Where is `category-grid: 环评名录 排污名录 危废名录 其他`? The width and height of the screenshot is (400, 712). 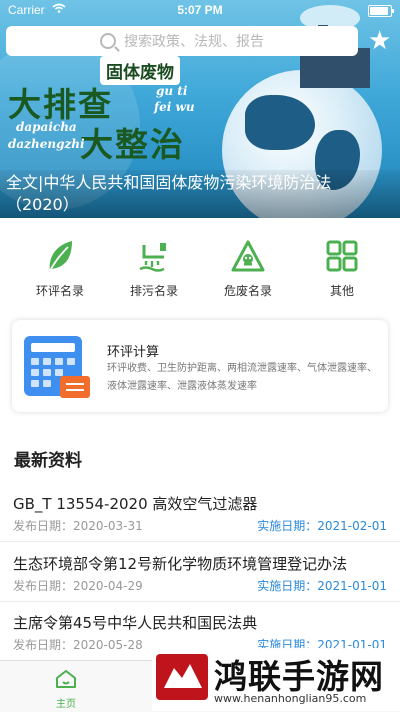 category-grid: 环评名录 排污名录 危废名录 其他 is located at coordinates (200, 268).